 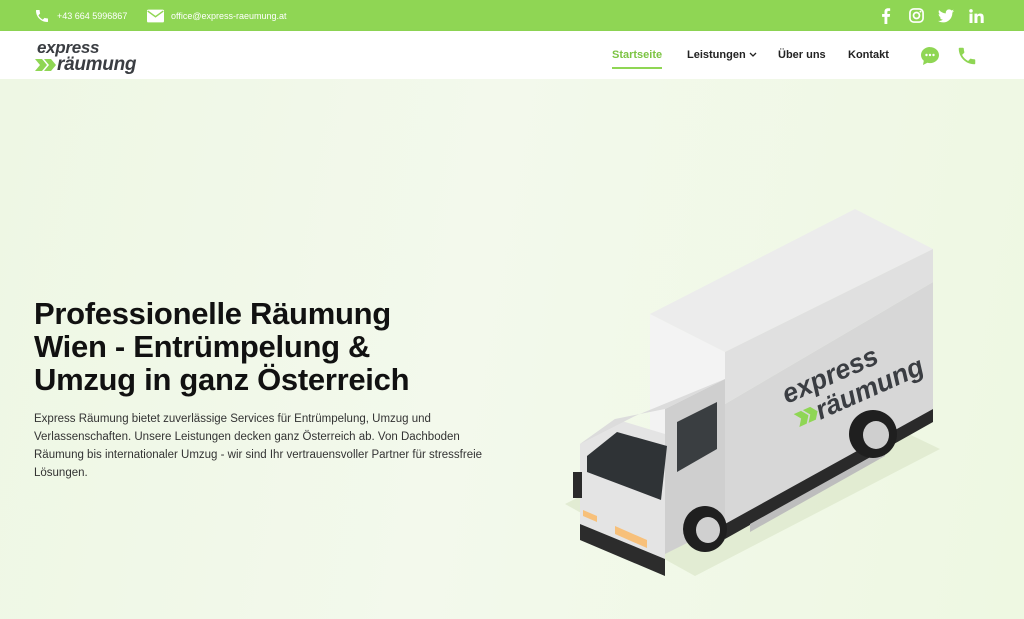 I want to click on whatsapp-icon, so click(x=930, y=56).